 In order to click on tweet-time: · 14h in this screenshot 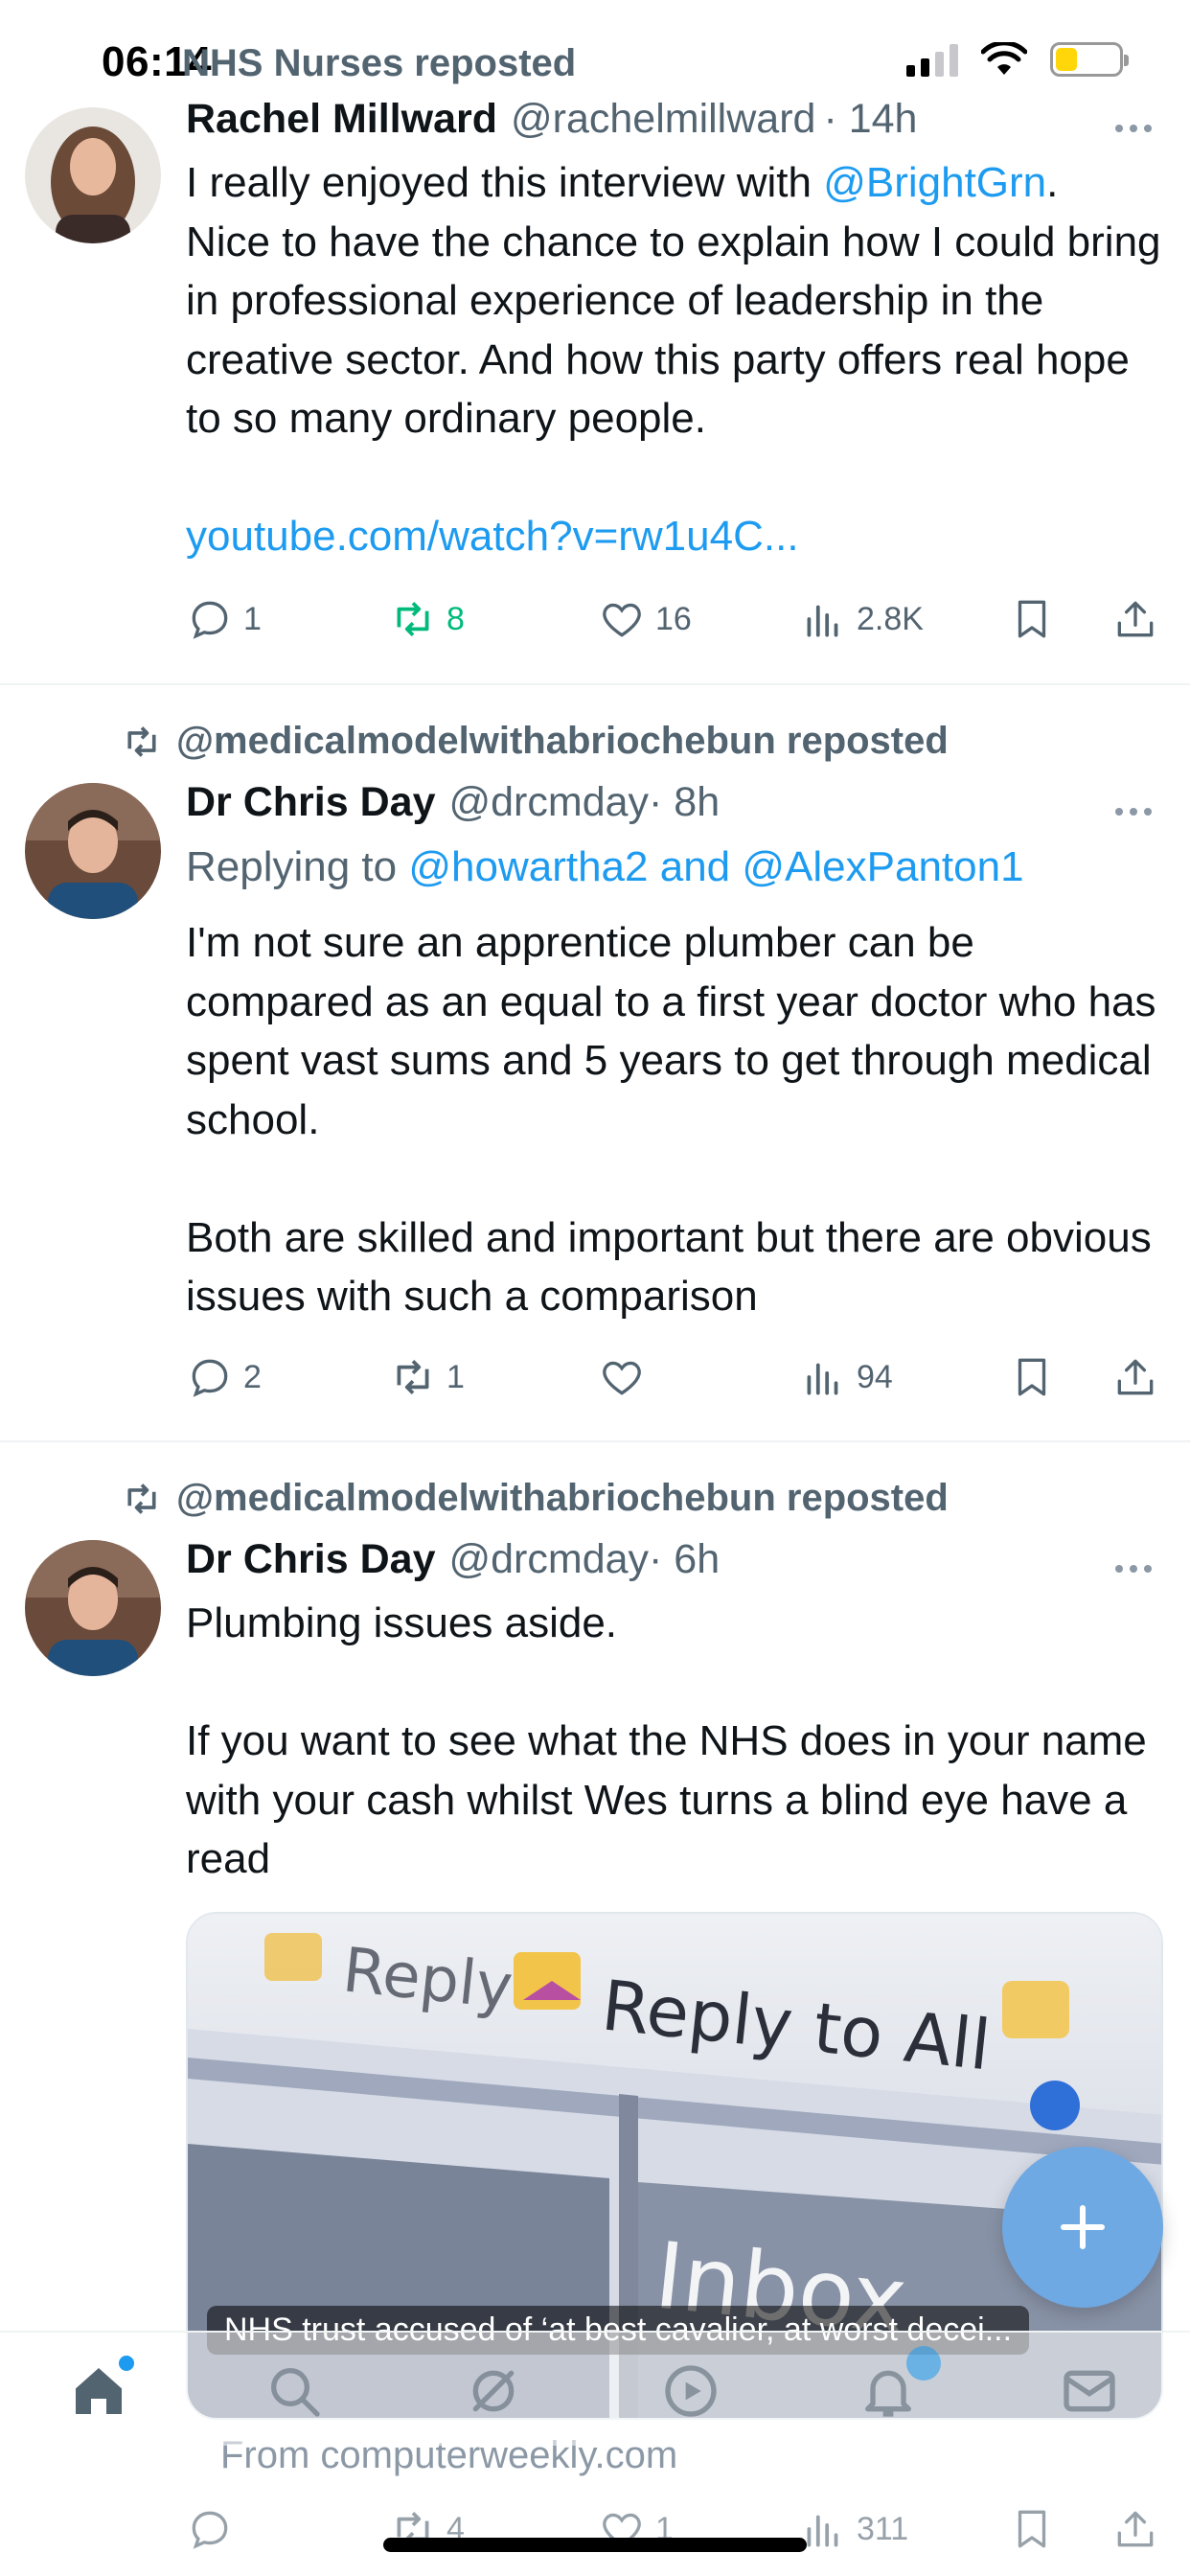, I will do `click(871, 119)`.